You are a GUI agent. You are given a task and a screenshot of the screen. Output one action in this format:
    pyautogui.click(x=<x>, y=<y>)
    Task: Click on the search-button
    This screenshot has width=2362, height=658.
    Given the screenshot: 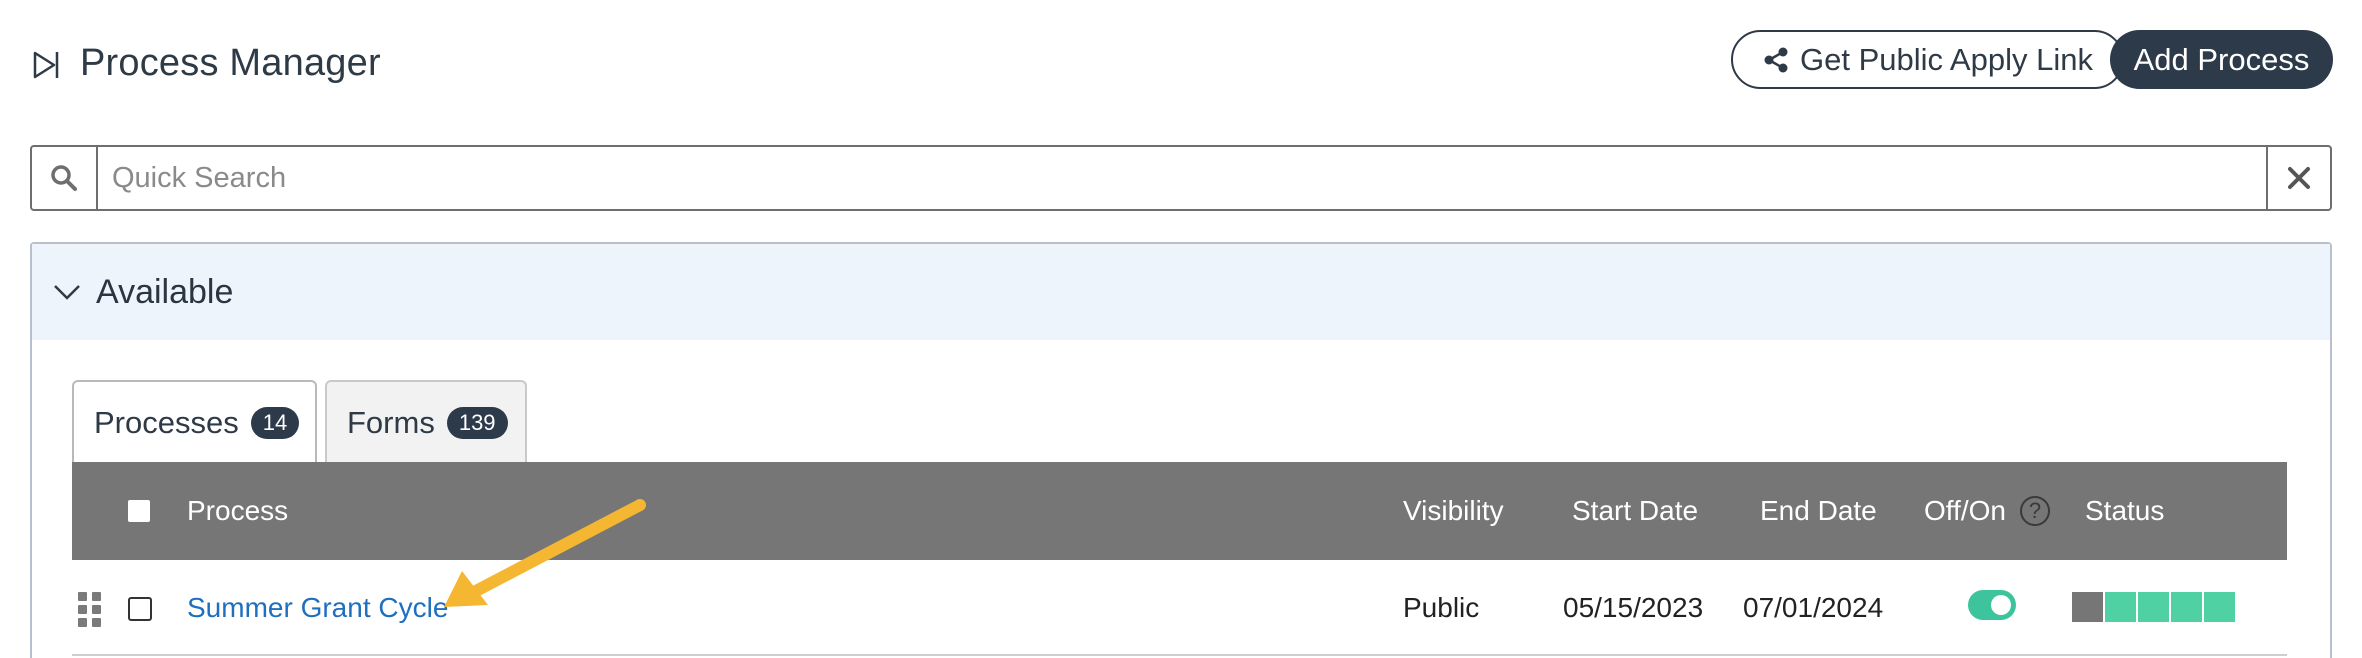 What is the action you would take?
    pyautogui.click(x=65, y=178)
    